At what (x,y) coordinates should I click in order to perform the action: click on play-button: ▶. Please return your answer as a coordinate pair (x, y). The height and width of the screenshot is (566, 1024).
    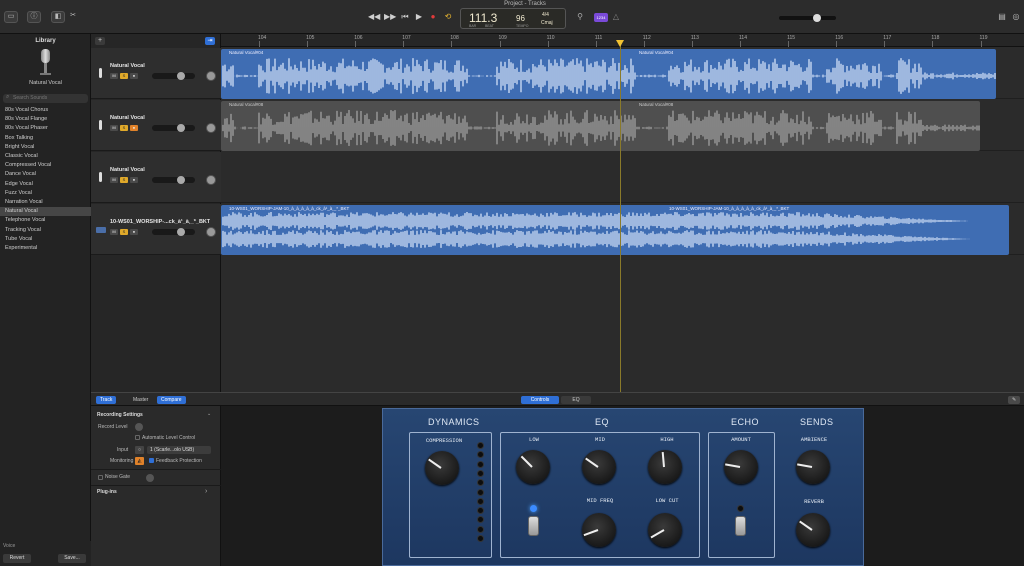
    Looking at the image, I should click on (419, 17).